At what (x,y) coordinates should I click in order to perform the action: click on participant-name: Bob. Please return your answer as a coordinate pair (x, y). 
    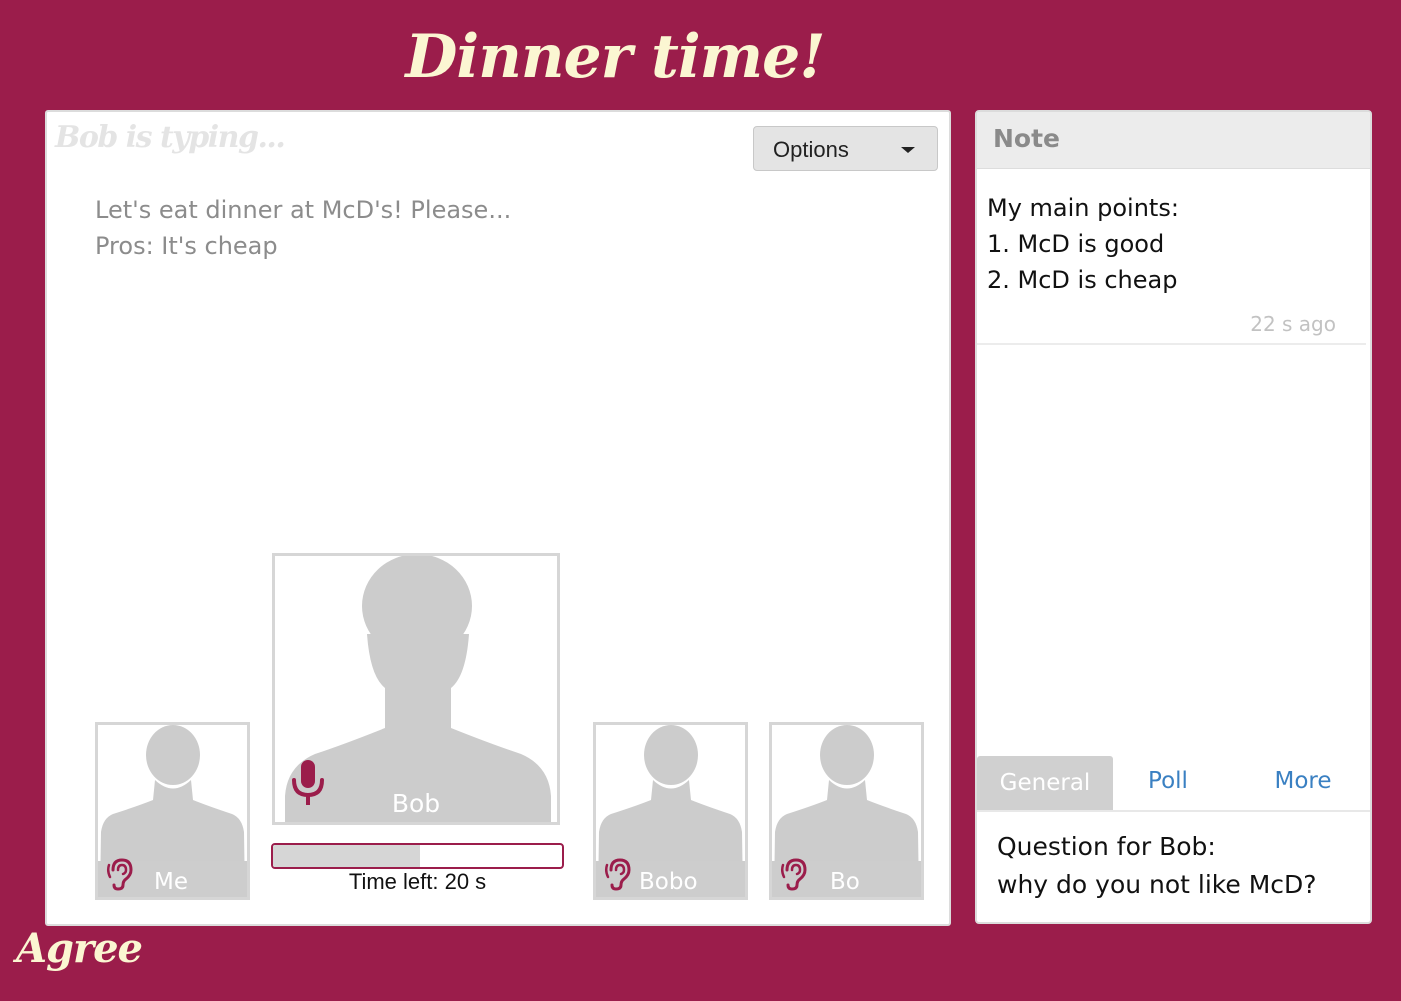
    Looking at the image, I should click on (416, 803).